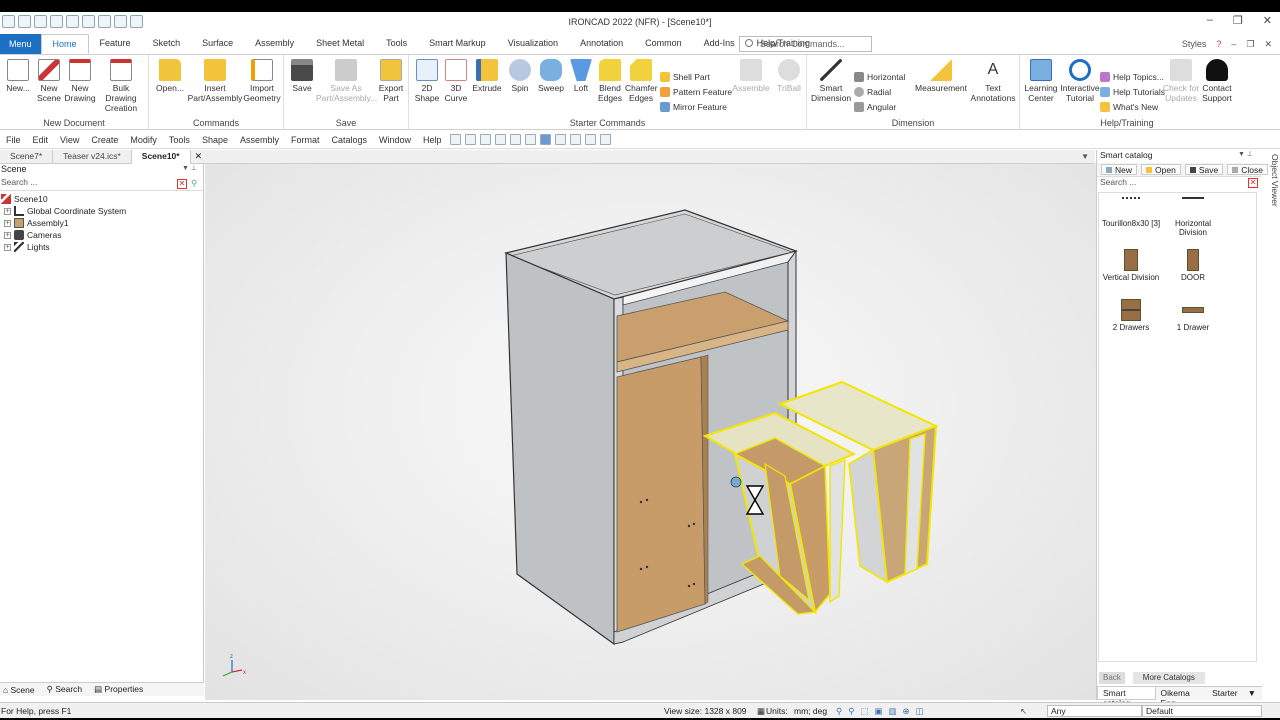 The width and height of the screenshot is (1280, 720). I want to click on smart-dimension-button: Smart Dimension, so click(831, 81).